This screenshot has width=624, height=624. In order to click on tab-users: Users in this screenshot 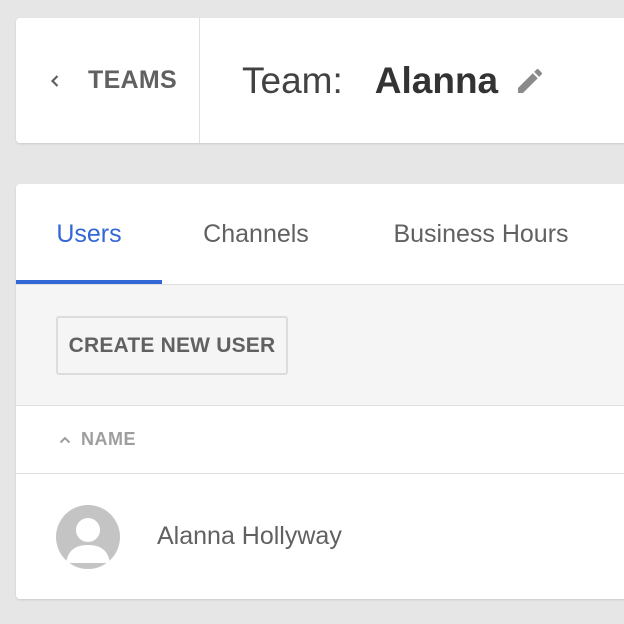, I will do `click(89, 234)`.